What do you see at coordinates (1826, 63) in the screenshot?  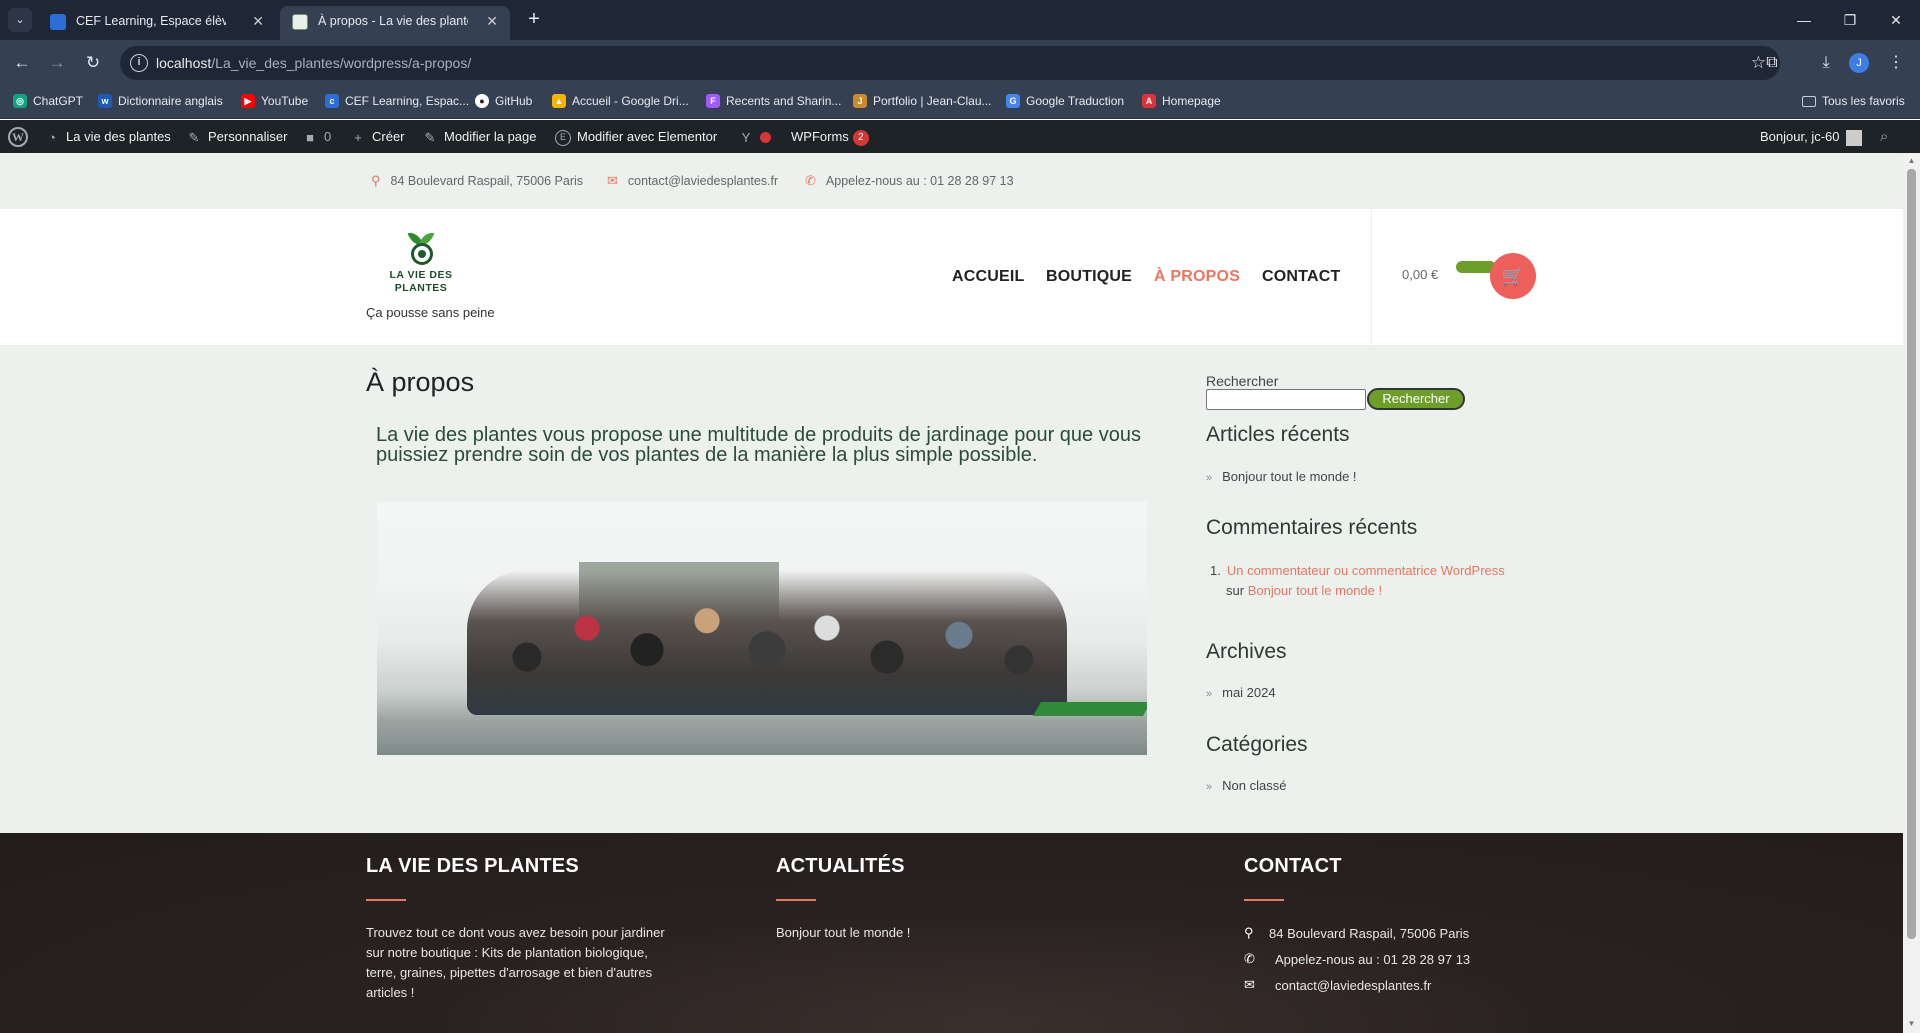 I see `downloads-icon: ⤓` at bounding box center [1826, 63].